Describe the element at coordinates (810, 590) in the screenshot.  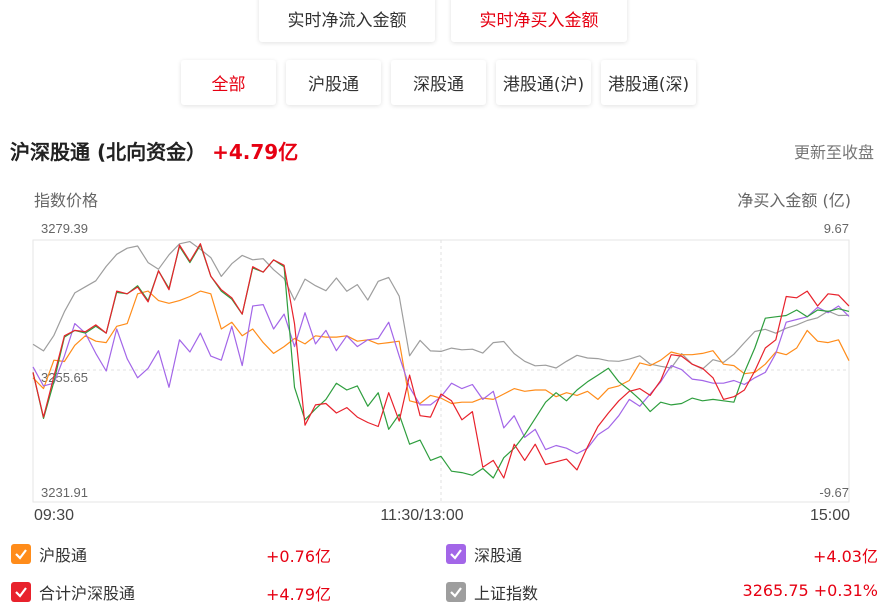
I see `legend-value-index: 3265.75 +0.31%` at that location.